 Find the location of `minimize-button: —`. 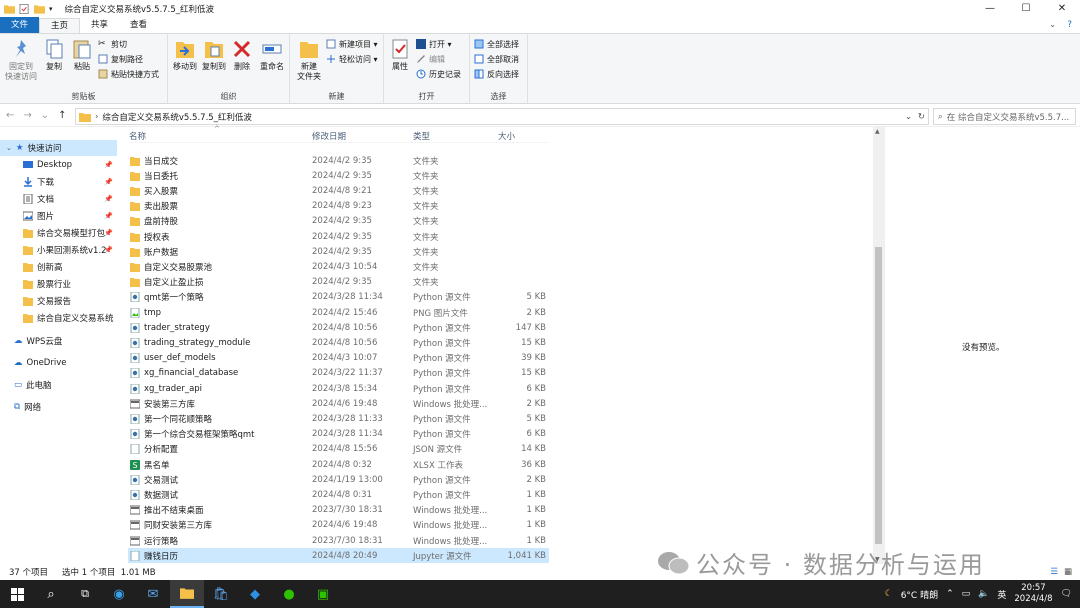

minimize-button: — is located at coordinates (990, 8).